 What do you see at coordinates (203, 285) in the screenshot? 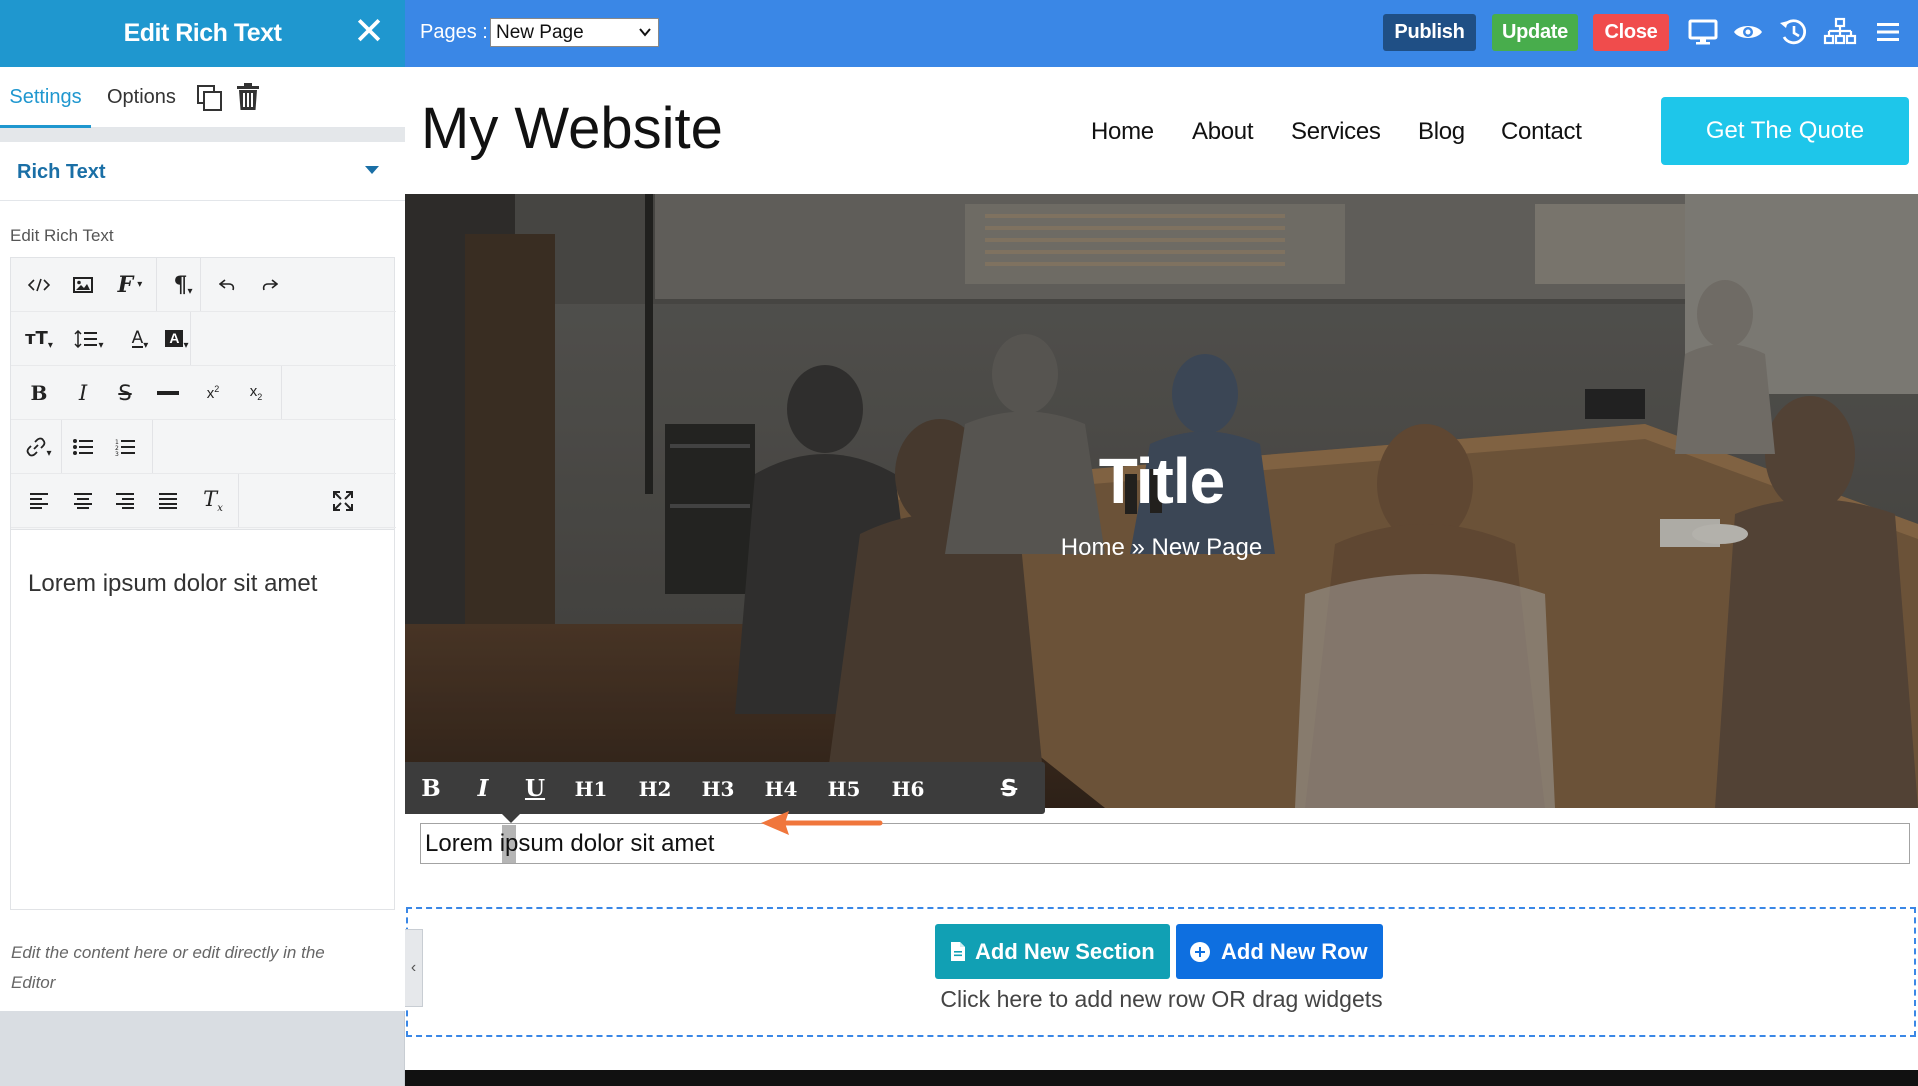
I see `toolbar-row: F ▾ ¶ ▾` at bounding box center [203, 285].